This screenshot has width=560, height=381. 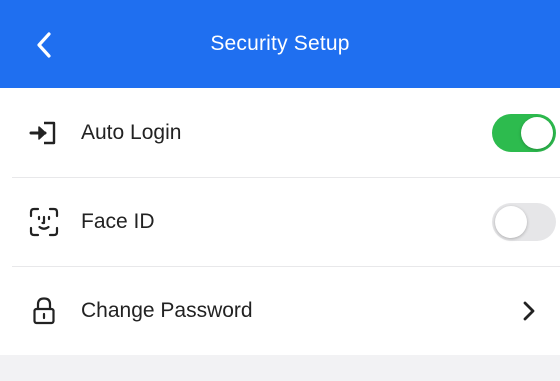 What do you see at coordinates (280, 368) in the screenshot?
I see `section-footer` at bounding box center [280, 368].